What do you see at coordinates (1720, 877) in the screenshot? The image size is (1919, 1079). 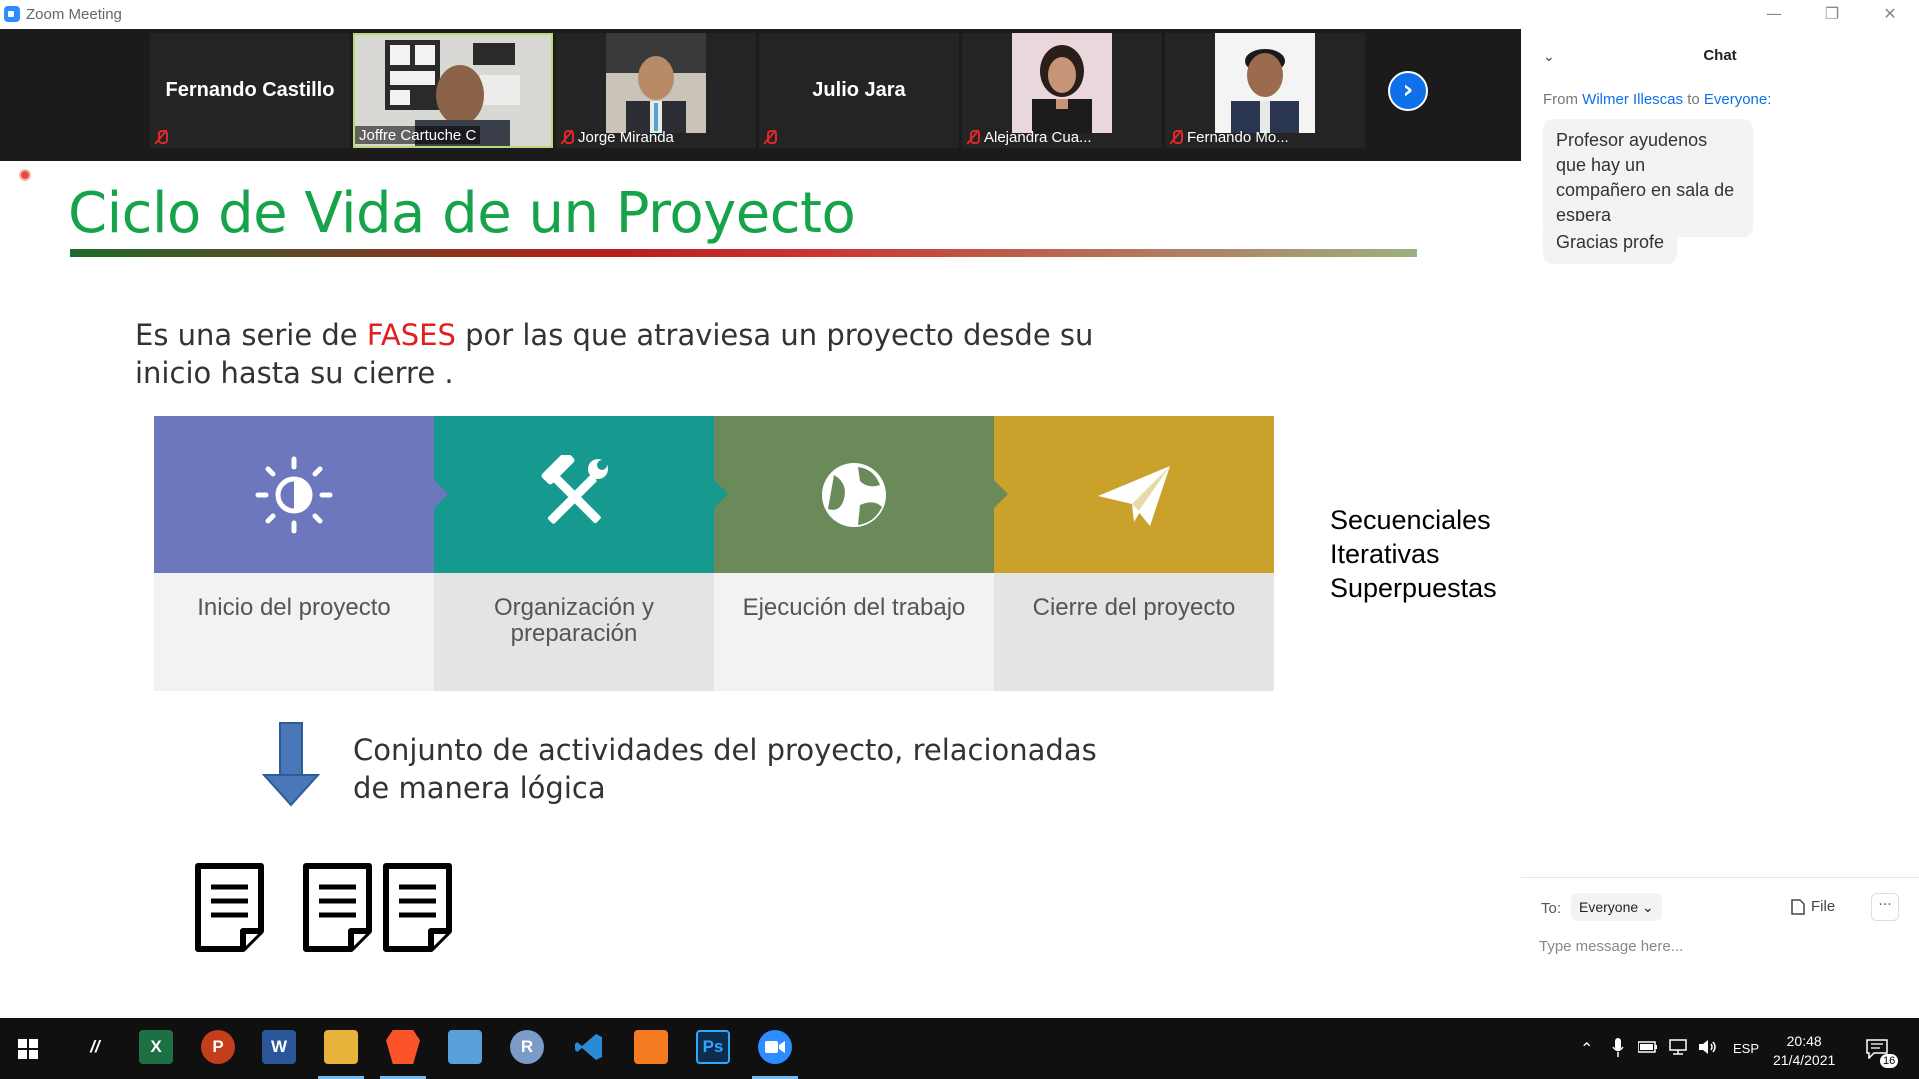 I see `chat-divider` at bounding box center [1720, 877].